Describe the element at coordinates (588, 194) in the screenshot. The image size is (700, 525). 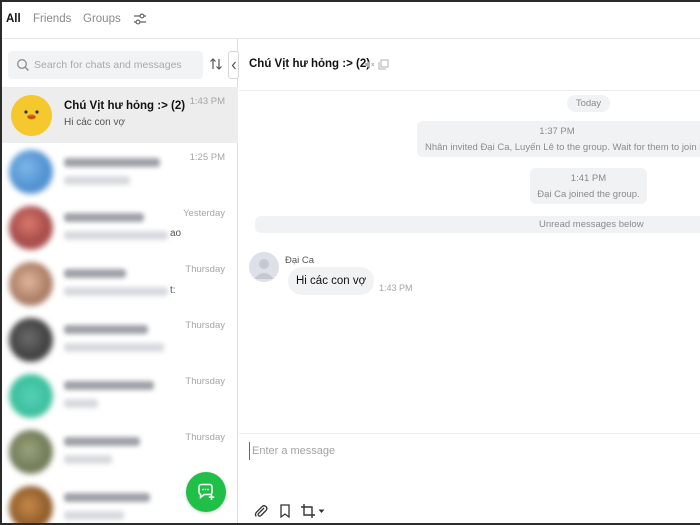
I see `system-message-text: Đại Ca joined the group.` at that location.